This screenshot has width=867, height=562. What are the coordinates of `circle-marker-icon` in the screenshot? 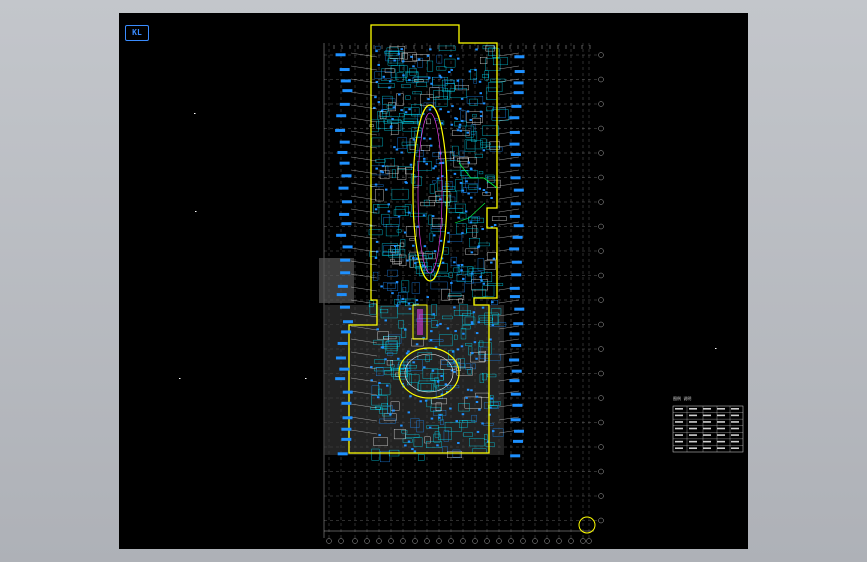 It's located at (587, 525).